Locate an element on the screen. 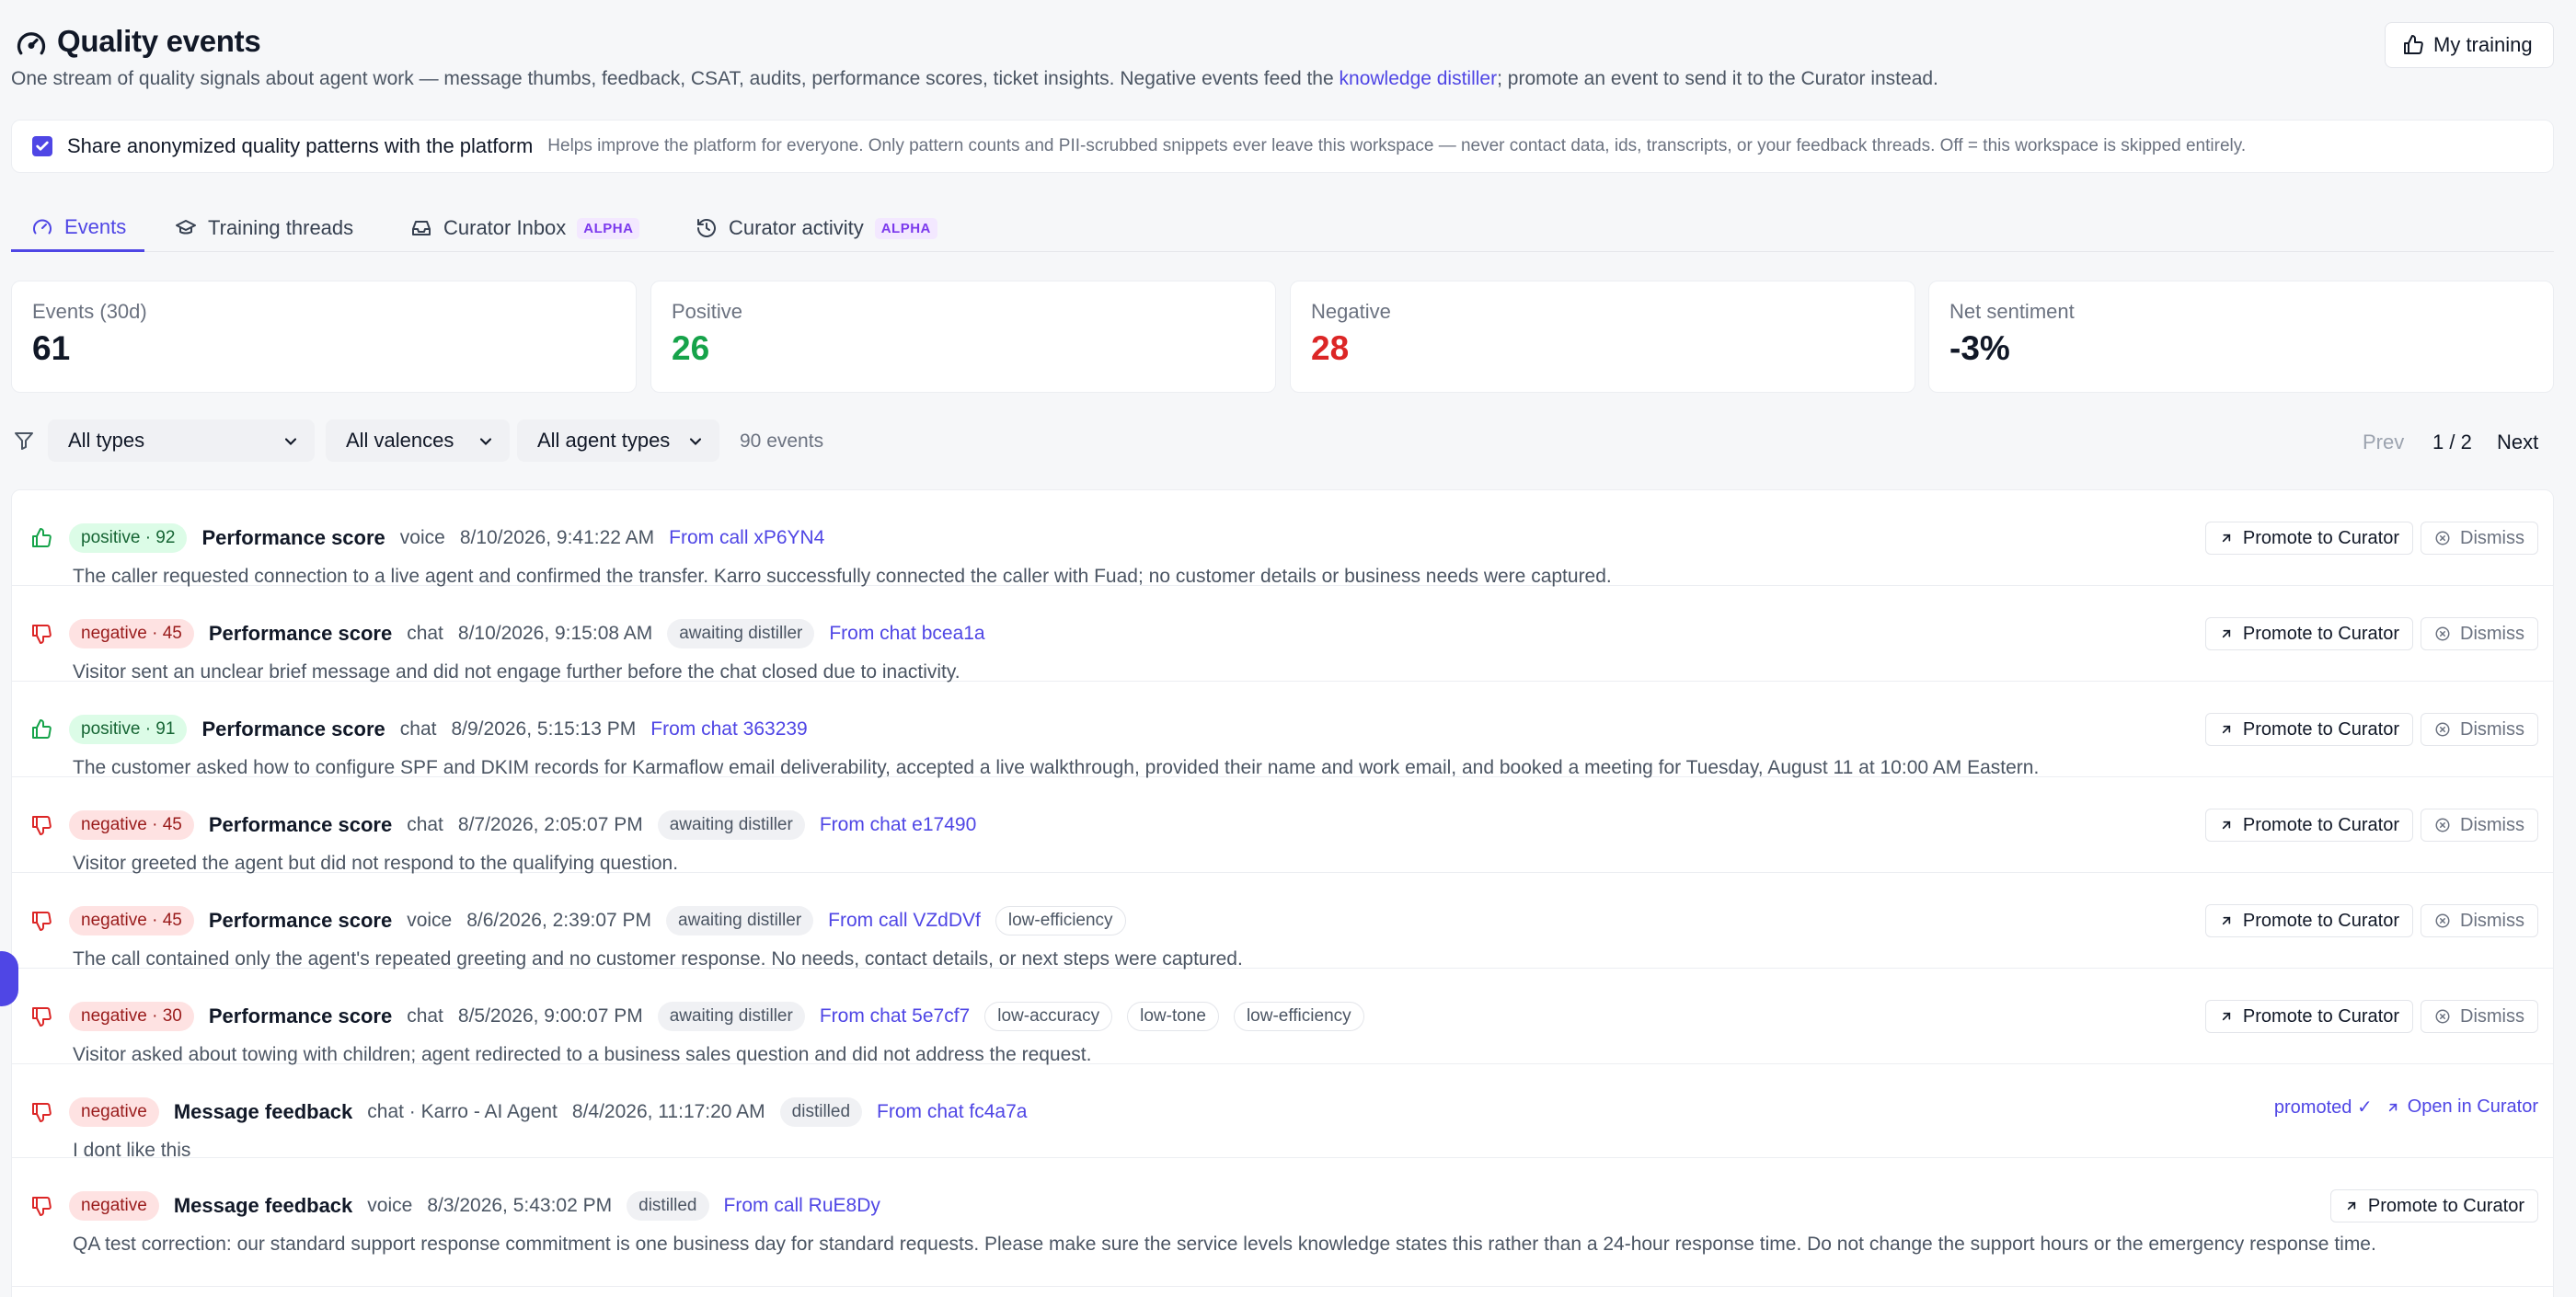 The width and height of the screenshot is (2576, 1297). tab-training-threads: Training threads is located at coordinates (264, 228).